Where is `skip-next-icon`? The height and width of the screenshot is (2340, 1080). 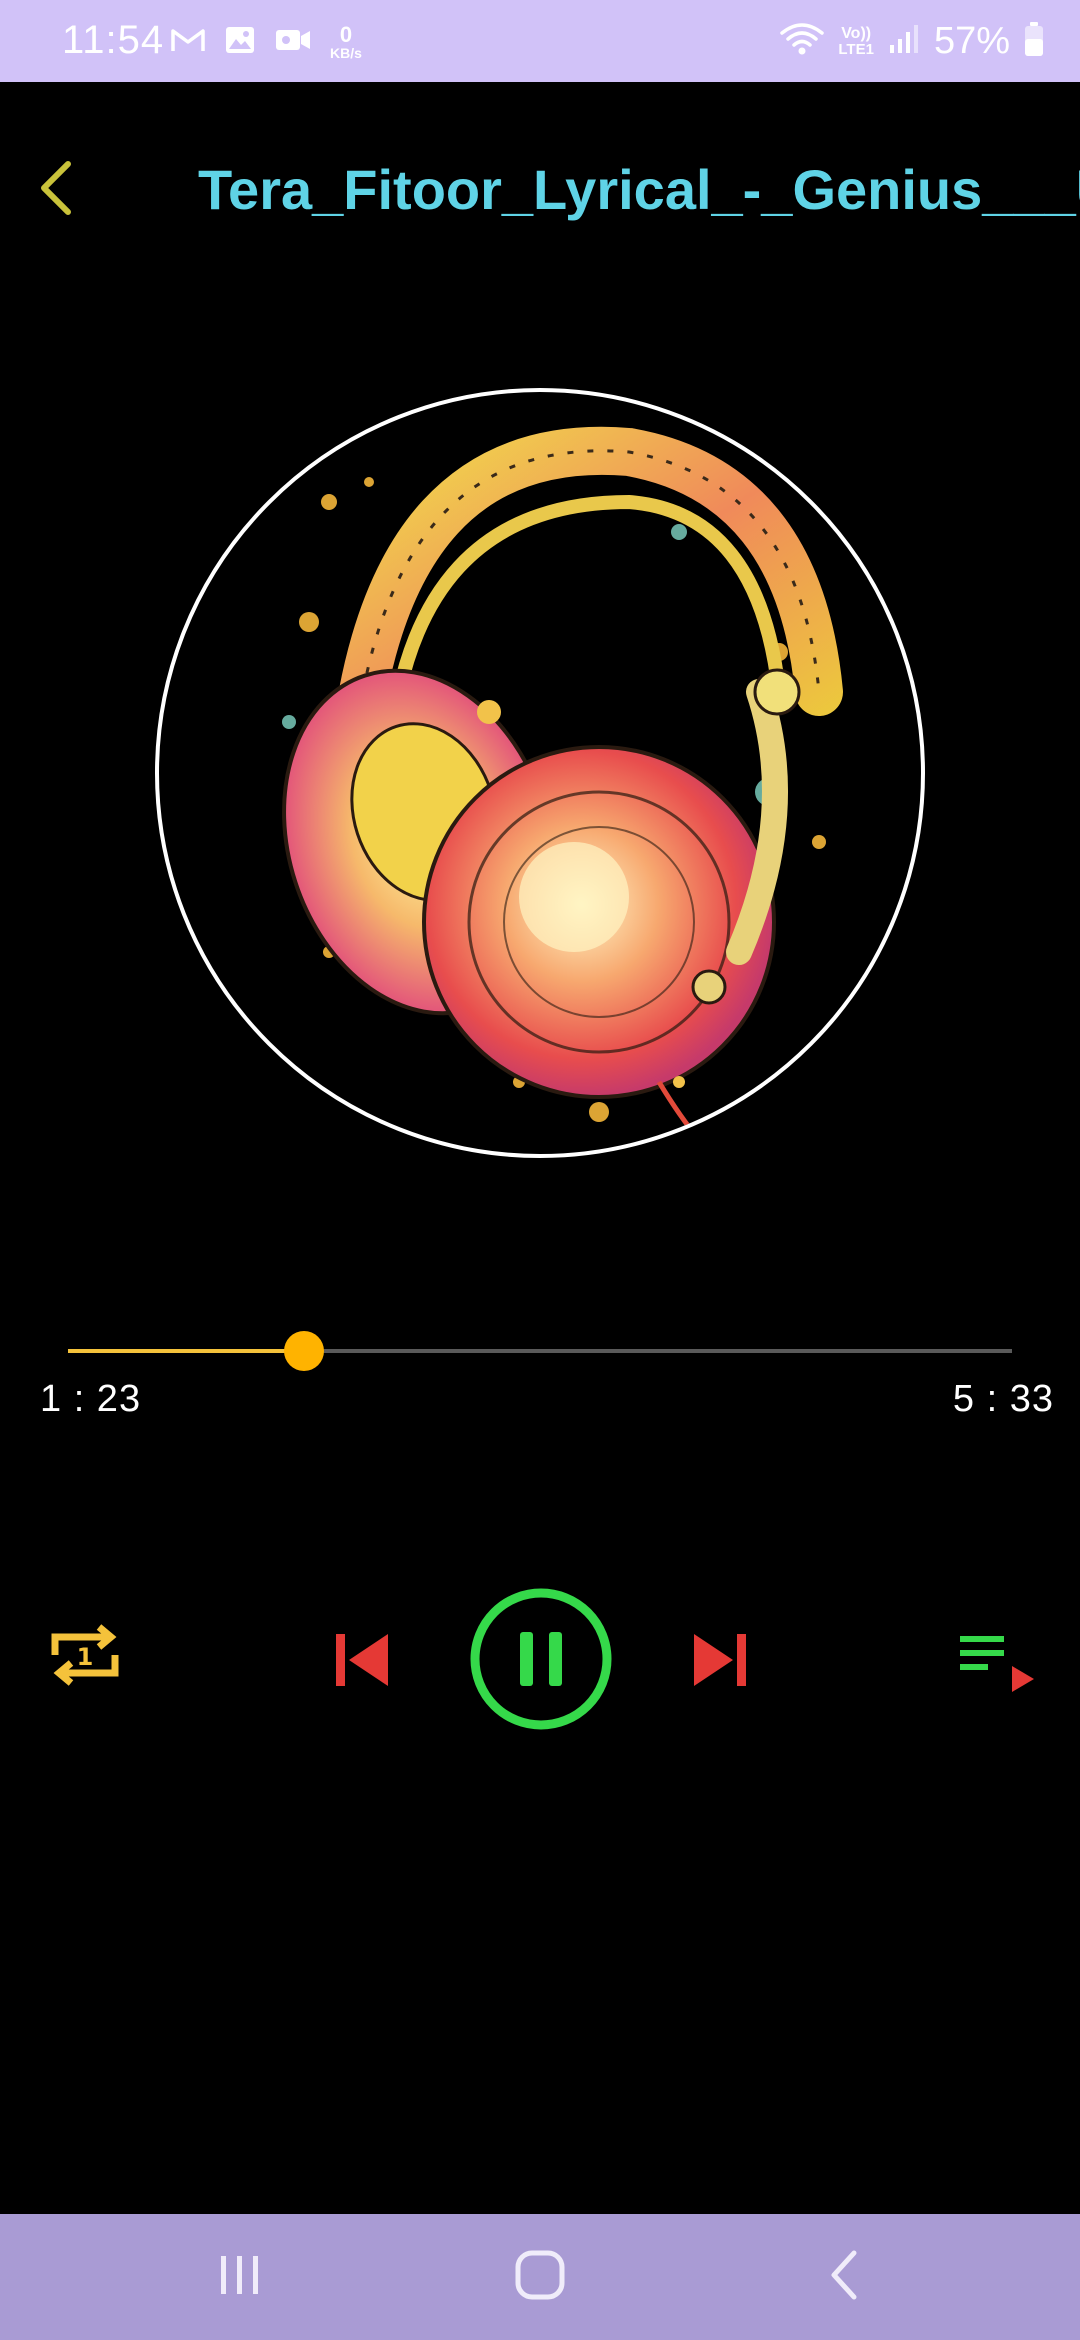
skip-next-icon is located at coordinates (720, 1662).